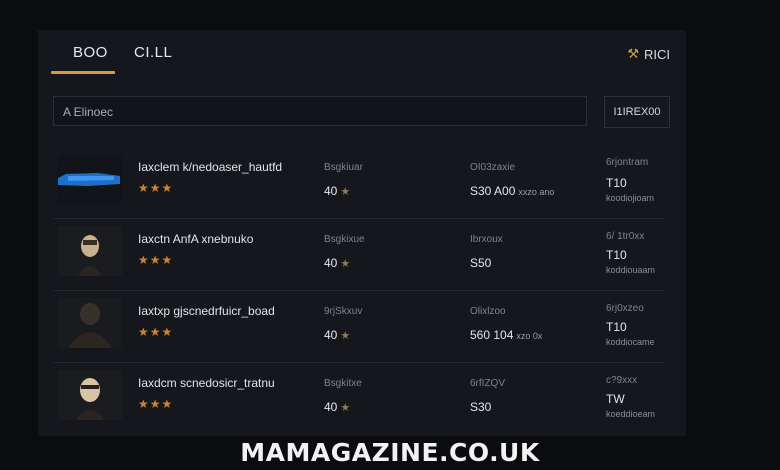 The width and height of the screenshot is (780, 470). Describe the element at coordinates (625, 308) in the screenshot. I see `col3-label: 6rj0xzeo` at that location.